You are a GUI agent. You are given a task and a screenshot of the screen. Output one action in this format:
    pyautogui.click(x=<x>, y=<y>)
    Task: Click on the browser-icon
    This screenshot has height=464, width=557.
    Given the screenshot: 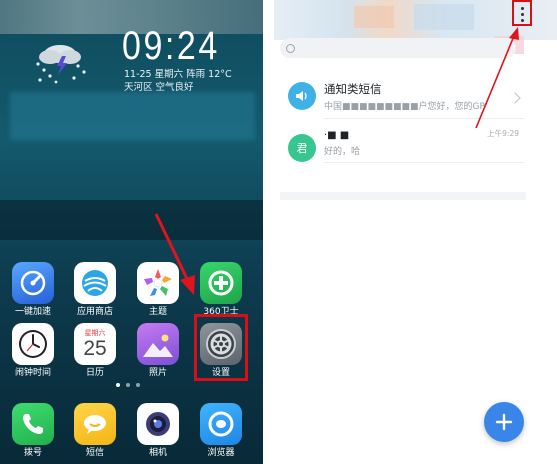 What is the action you would take?
    pyautogui.click(x=221, y=424)
    